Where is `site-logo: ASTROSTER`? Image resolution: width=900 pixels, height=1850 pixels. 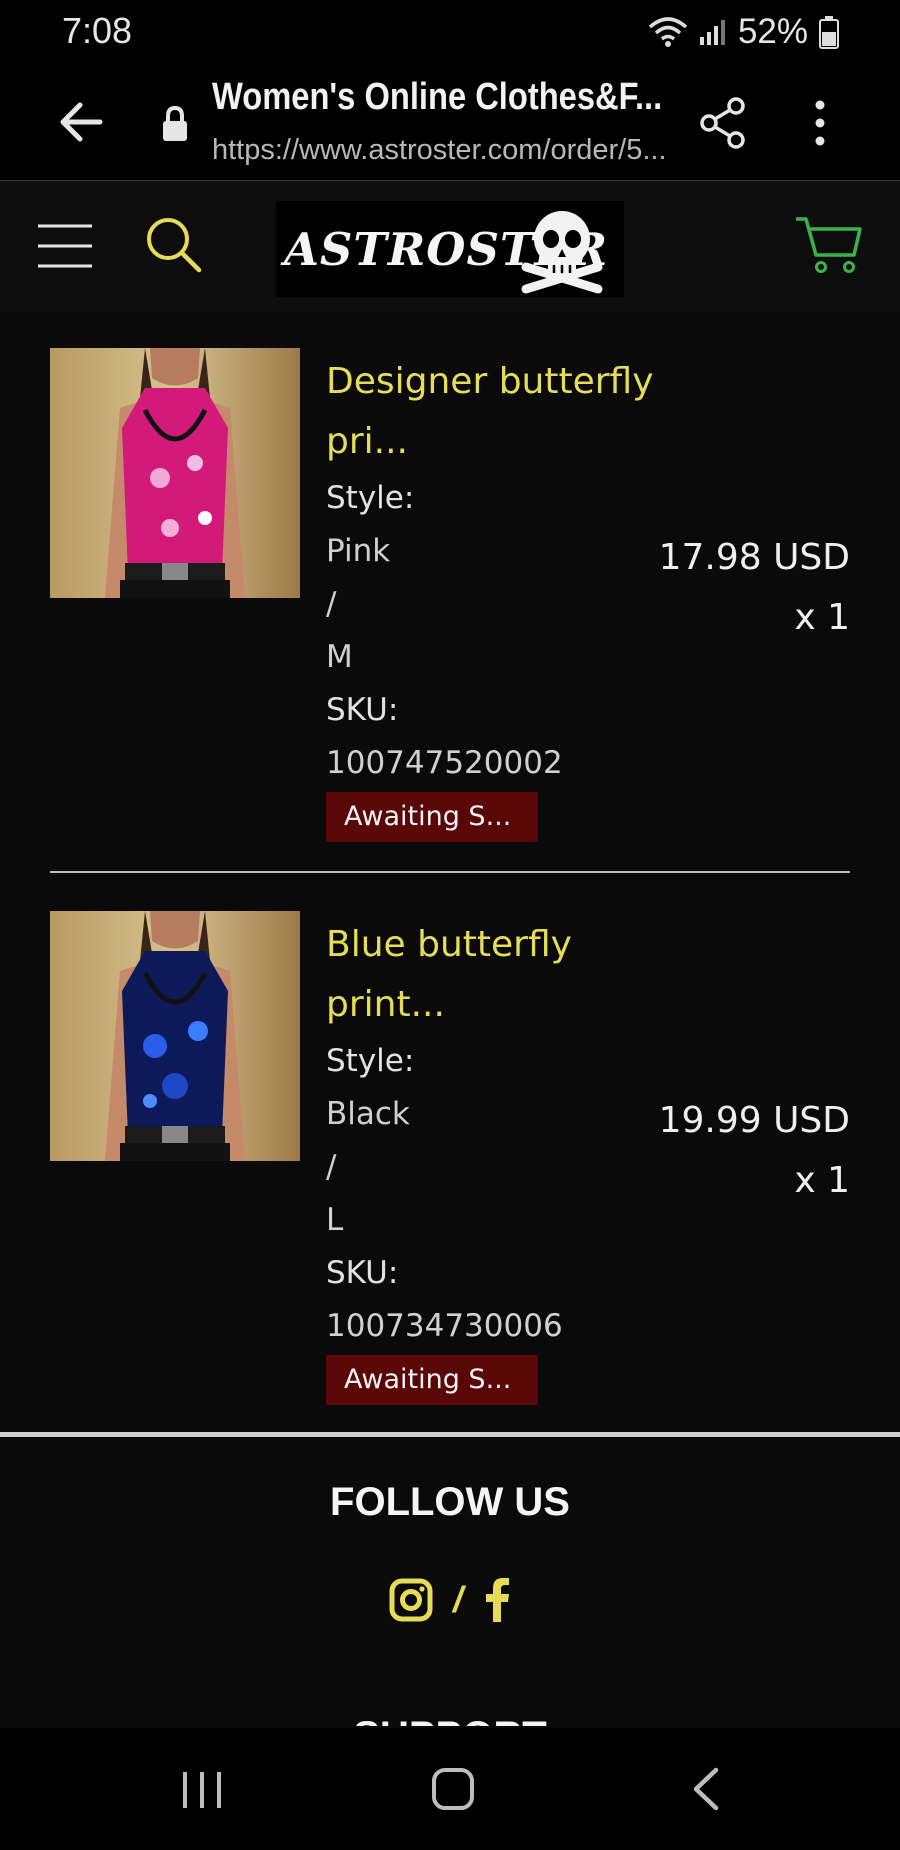
site-logo: ASTROSTER is located at coordinates (450, 249).